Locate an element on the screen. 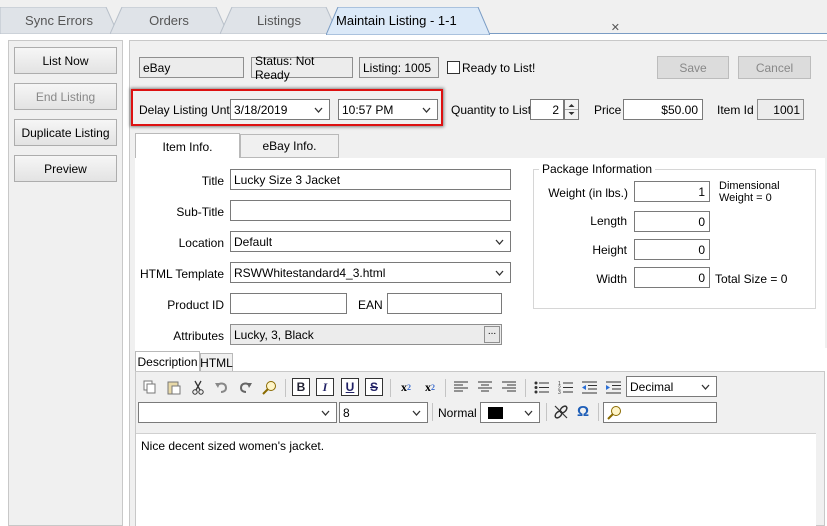 The width and height of the screenshot is (827, 526). font-family-select is located at coordinates (237, 412).